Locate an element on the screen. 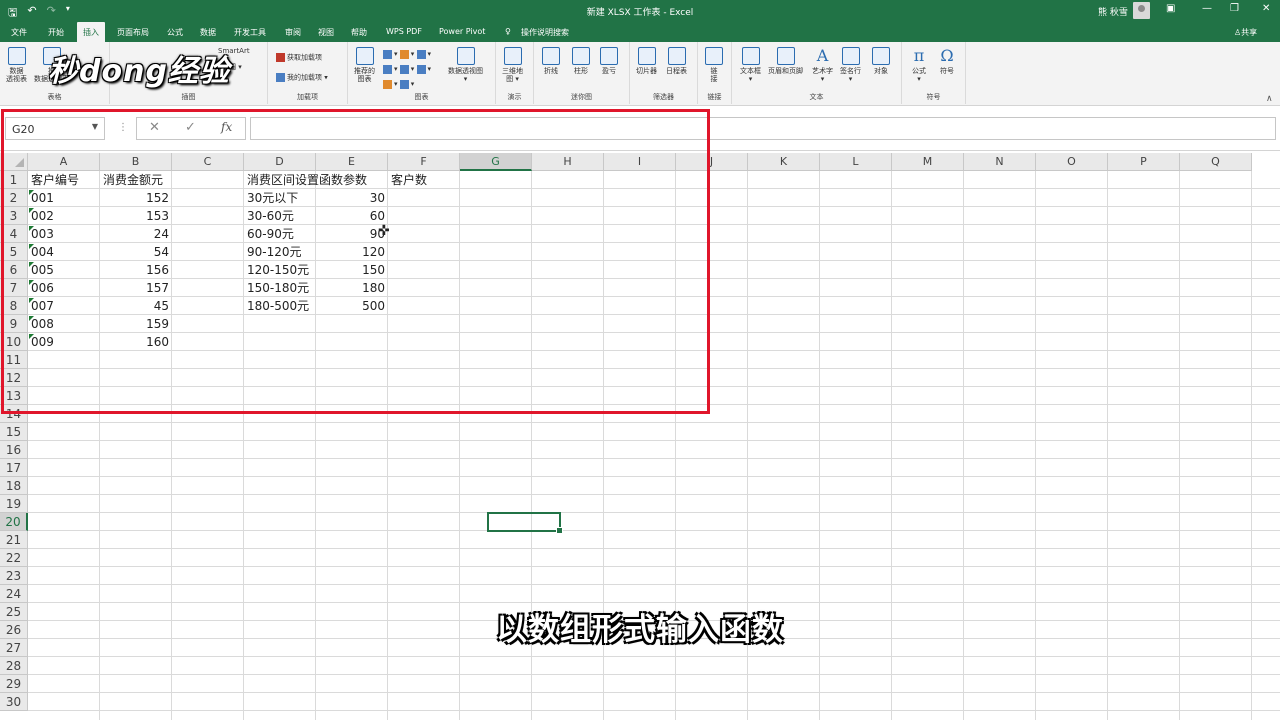  chart-types-gallery: ▾ ▾ ▾ ▾ ▾ ▾ ▾ ▾ is located at coordinates (407, 69).